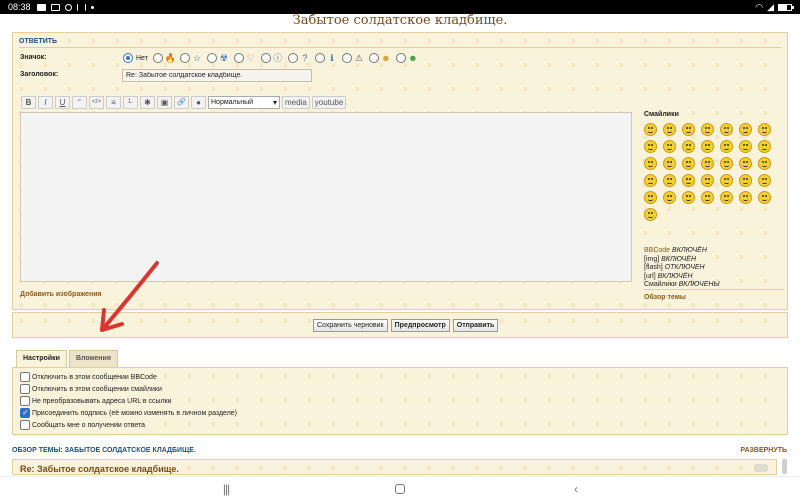  What do you see at coordinates (88, 377) in the screenshot?
I see `option-disable-bbcode: Отключить в этом сообщении BBCode` at bounding box center [88, 377].